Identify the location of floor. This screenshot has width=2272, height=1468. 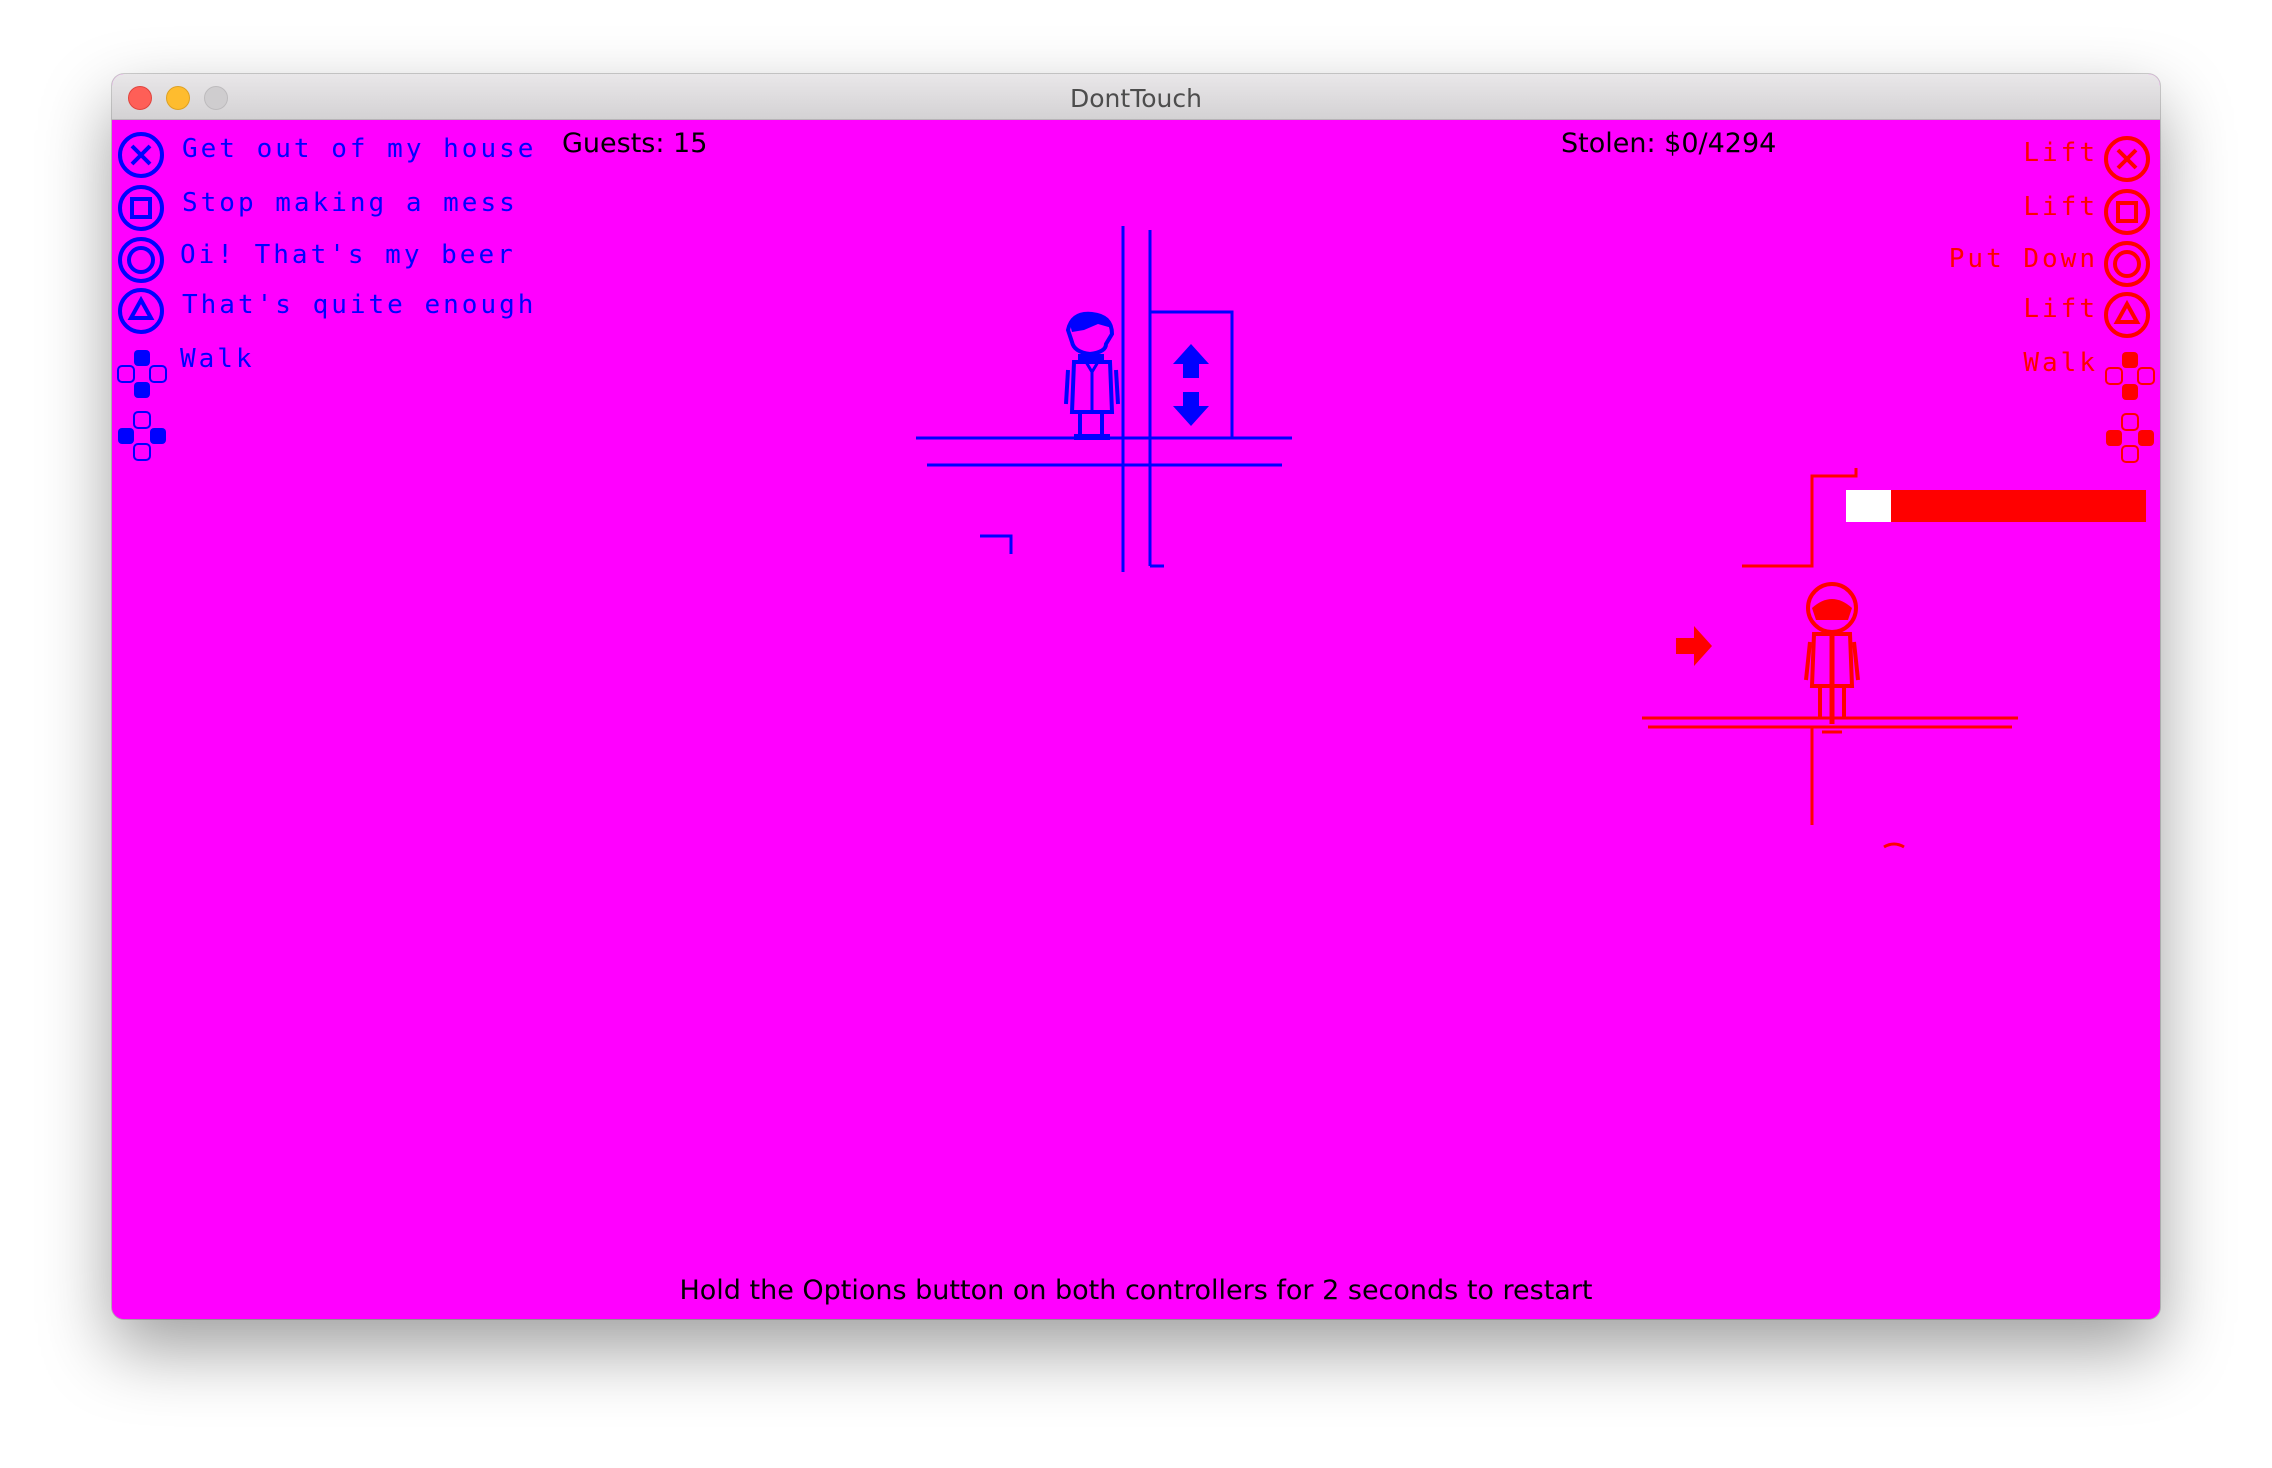
(1830, 770).